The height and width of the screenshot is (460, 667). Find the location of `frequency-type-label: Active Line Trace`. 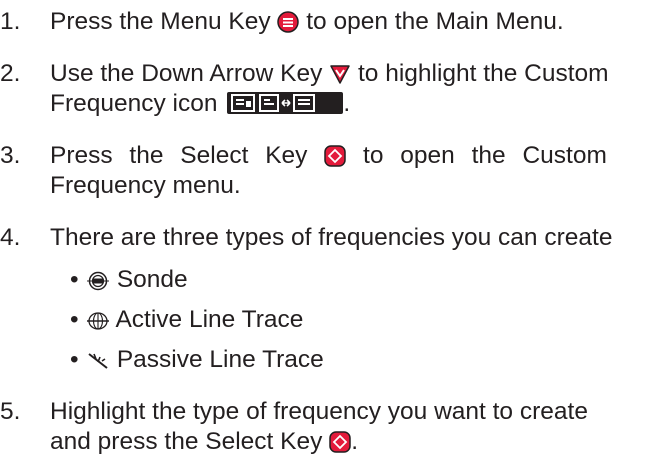

frequency-type-label: Active Line Trace is located at coordinates (209, 319).